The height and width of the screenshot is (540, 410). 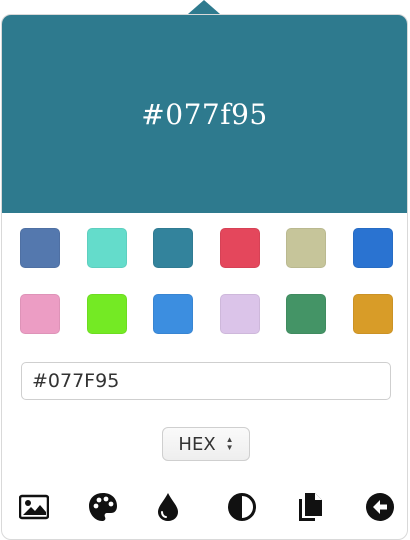 I want to click on copy-icon, so click(x=310, y=507).